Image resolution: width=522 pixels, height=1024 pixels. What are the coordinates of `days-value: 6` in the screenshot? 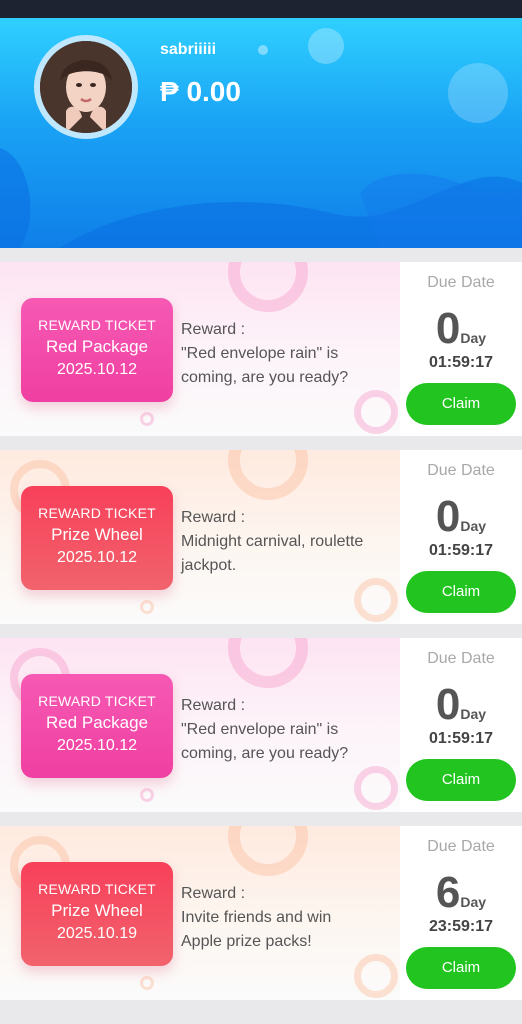 It's located at (448, 892).